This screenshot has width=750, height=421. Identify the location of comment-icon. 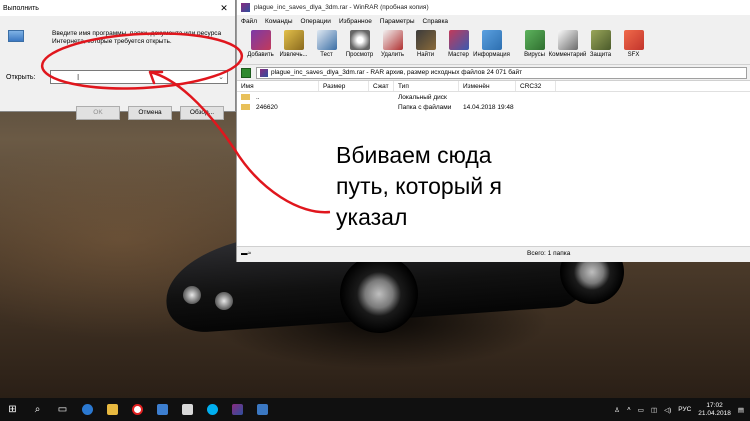
(567, 40).